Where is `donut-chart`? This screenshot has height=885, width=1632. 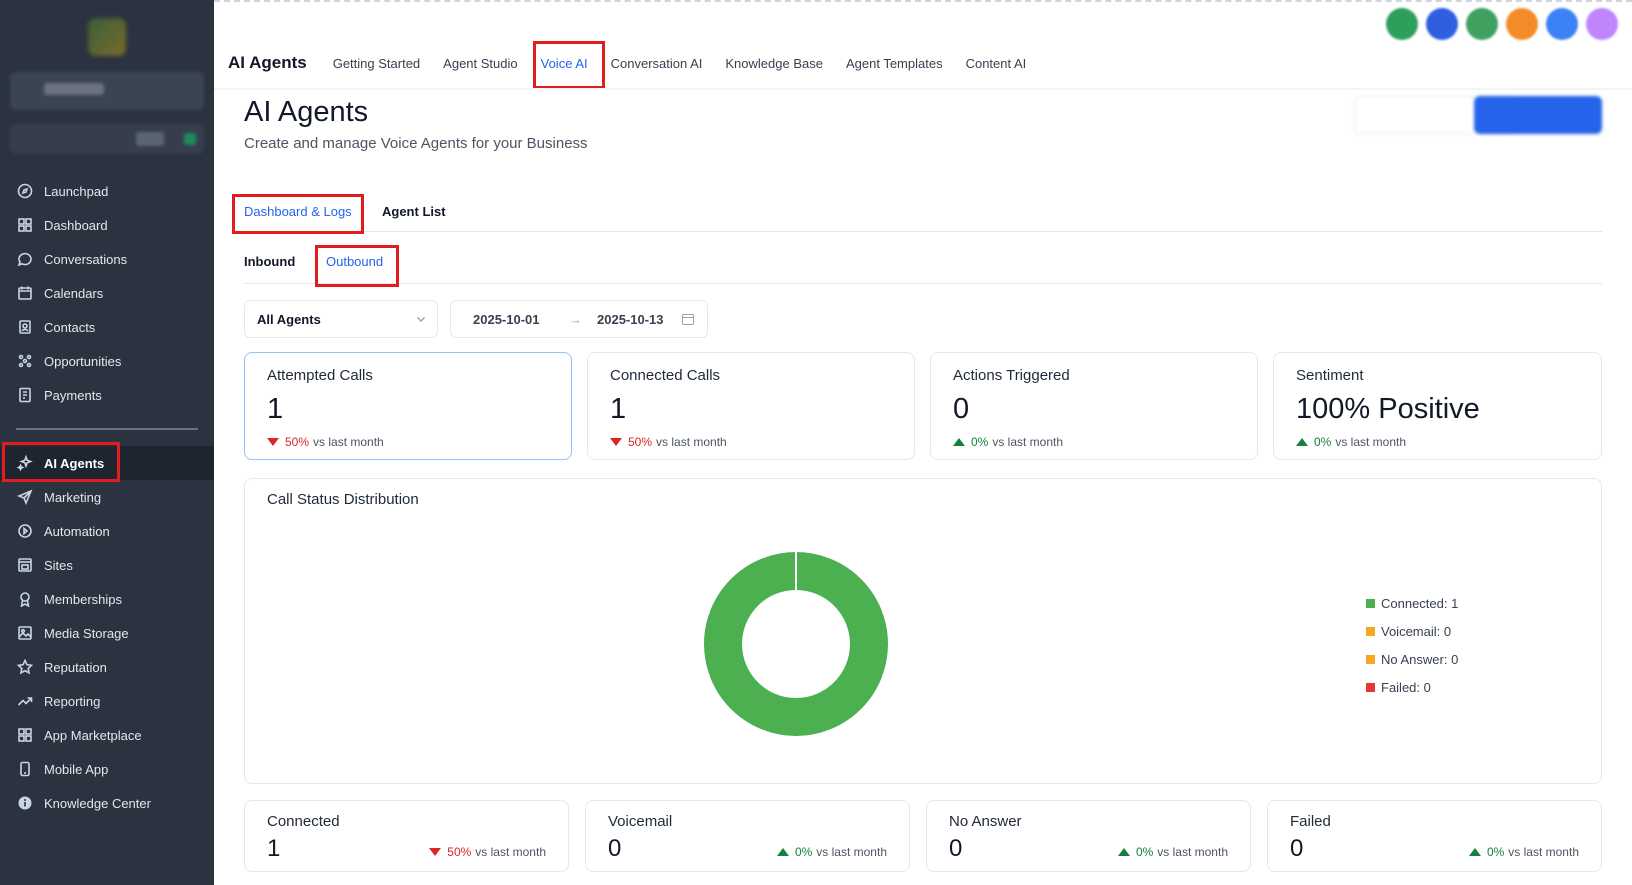
donut-chart is located at coordinates (796, 644).